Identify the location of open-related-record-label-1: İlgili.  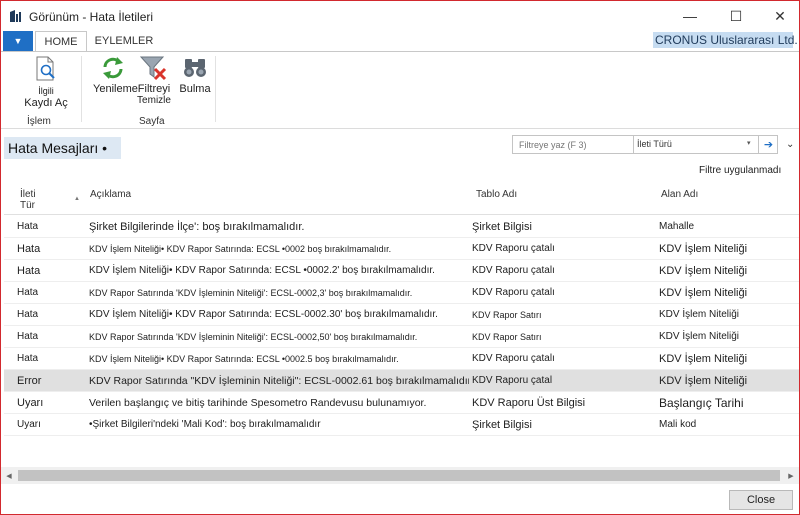
(46, 91).